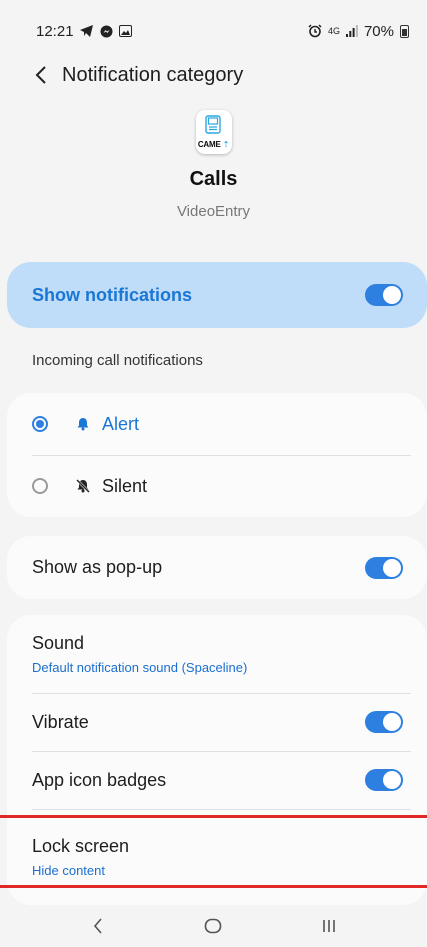 This screenshot has height=947, width=427. I want to click on show-notifications-label: Show notifications, so click(112, 294).